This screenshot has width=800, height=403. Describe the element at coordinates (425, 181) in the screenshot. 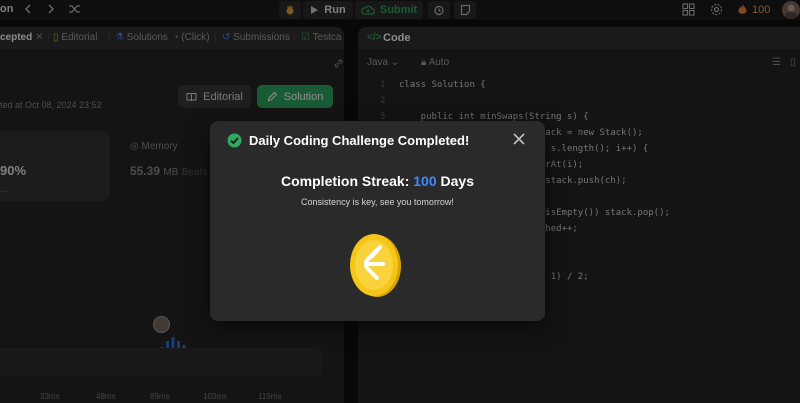

I see `streak-value: 100` at that location.